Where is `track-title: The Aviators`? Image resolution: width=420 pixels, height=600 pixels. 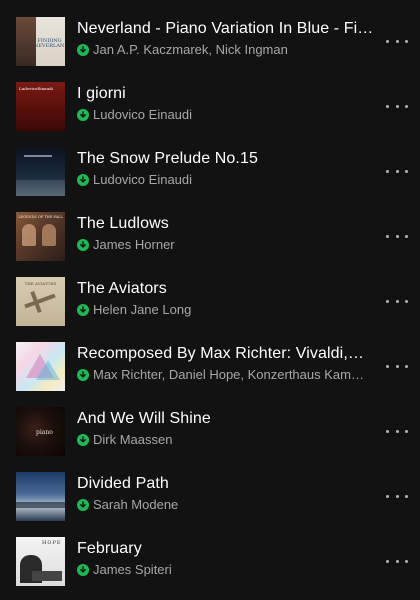 track-title: The Aviators is located at coordinates (122, 288).